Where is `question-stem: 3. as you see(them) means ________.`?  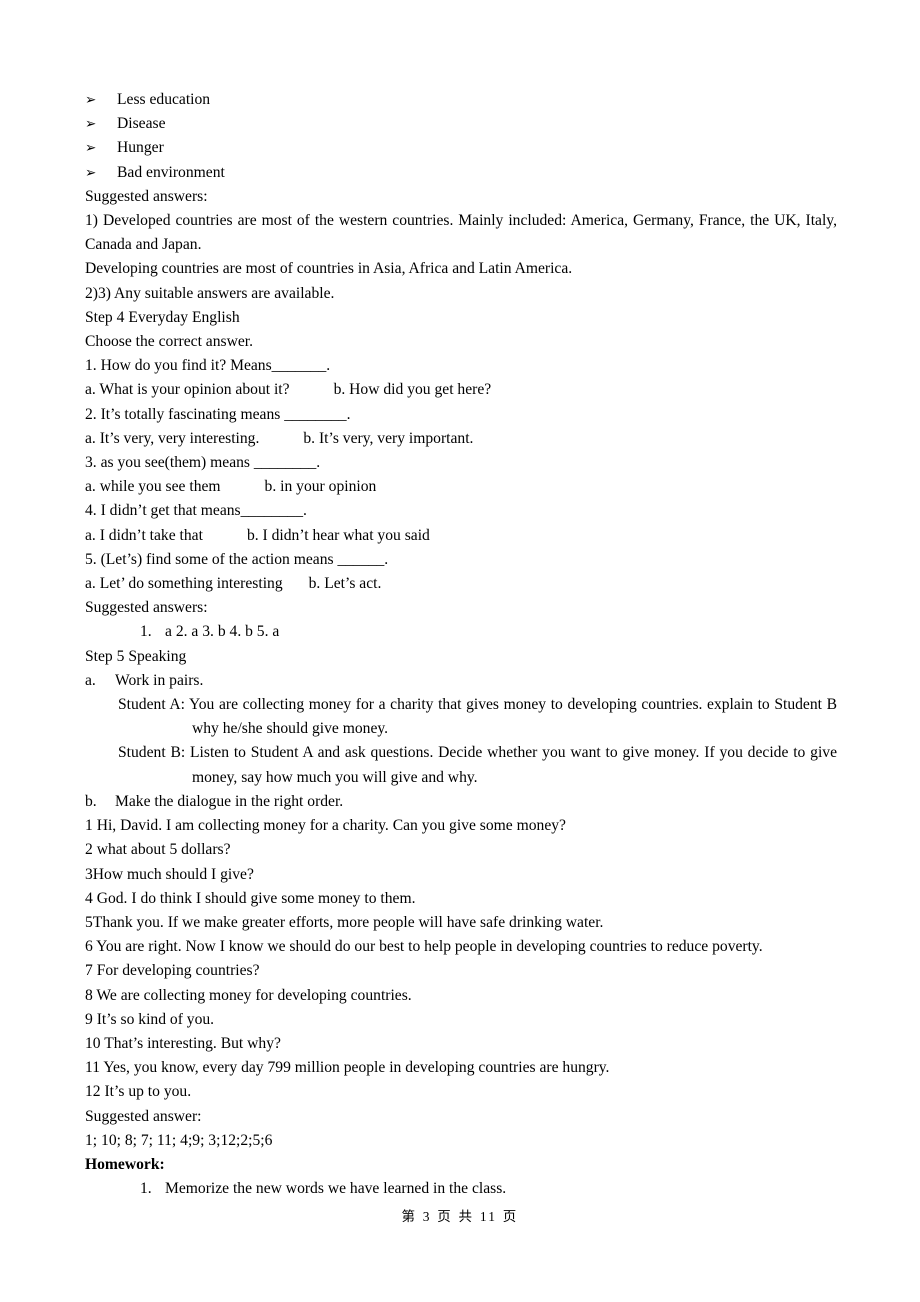 question-stem: 3. as you see(them) means ________. is located at coordinates (203, 463).